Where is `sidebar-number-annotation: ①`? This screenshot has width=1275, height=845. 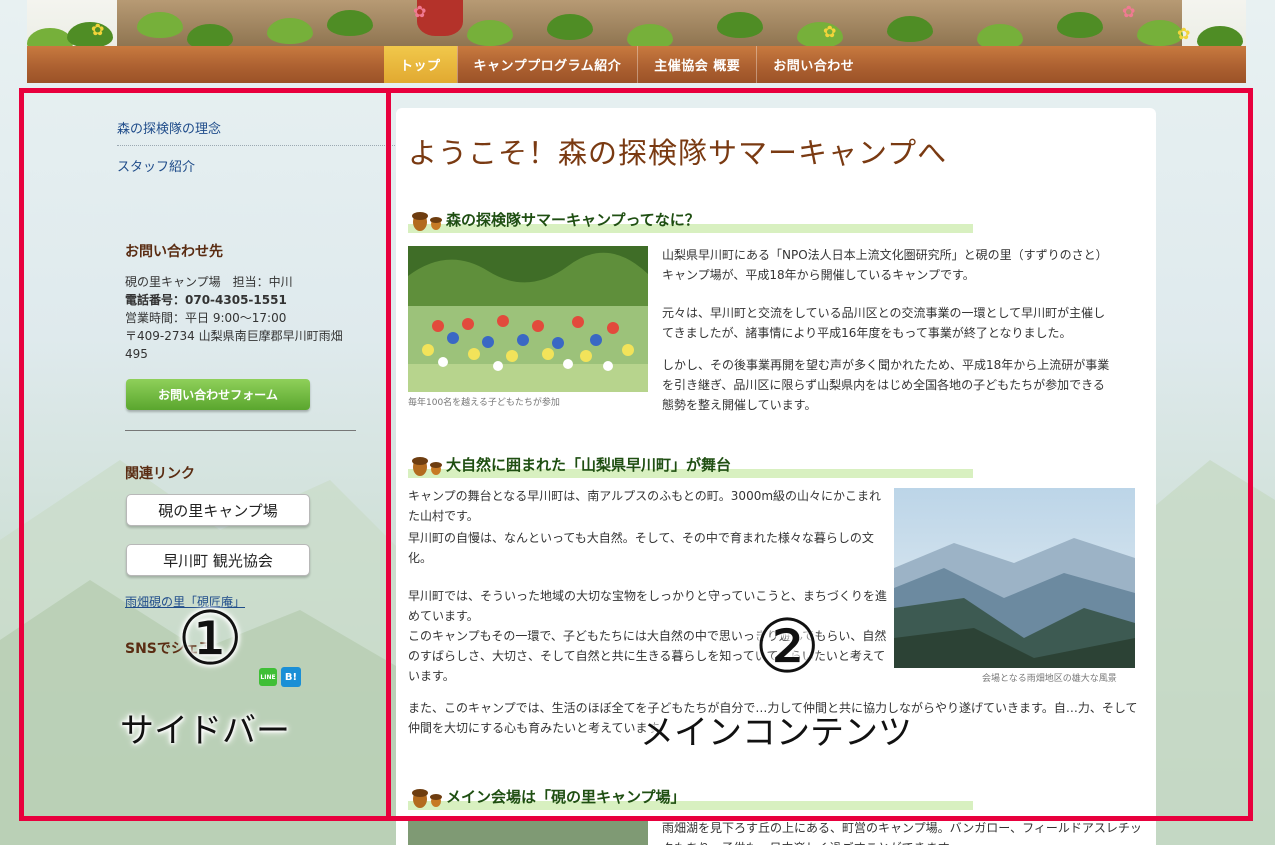 sidebar-number-annotation: ① is located at coordinates (210, 639).